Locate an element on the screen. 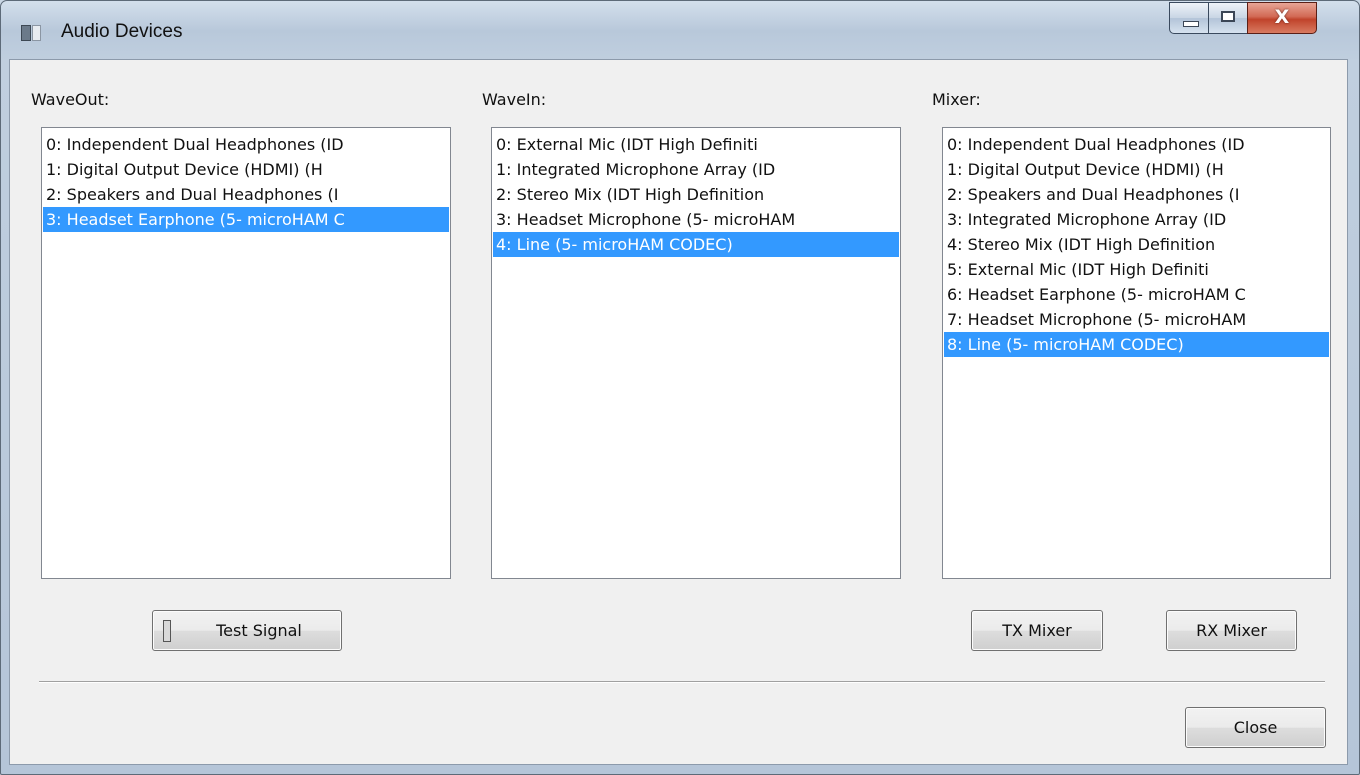 The width and height of the screenshot is (1360, 775). wavein-list-item: 0: External Mic (IDT High Definiti is located at coordinates (696, 144).